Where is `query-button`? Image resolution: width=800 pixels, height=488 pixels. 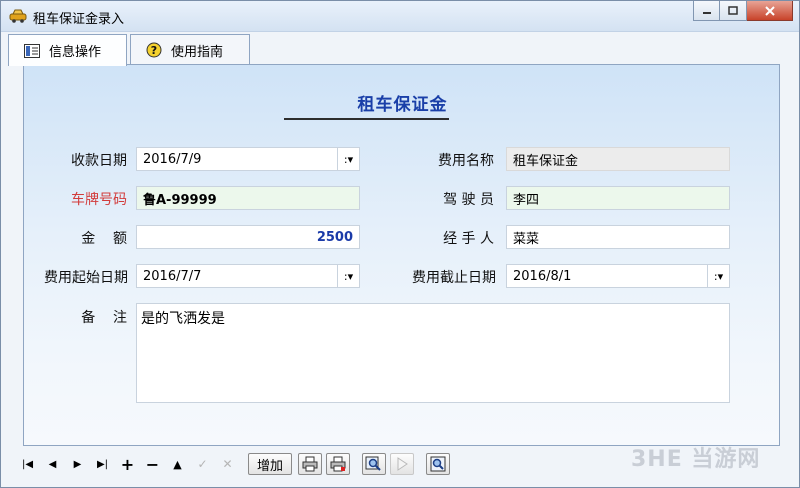 query-button is located at coordinates (438, 464).